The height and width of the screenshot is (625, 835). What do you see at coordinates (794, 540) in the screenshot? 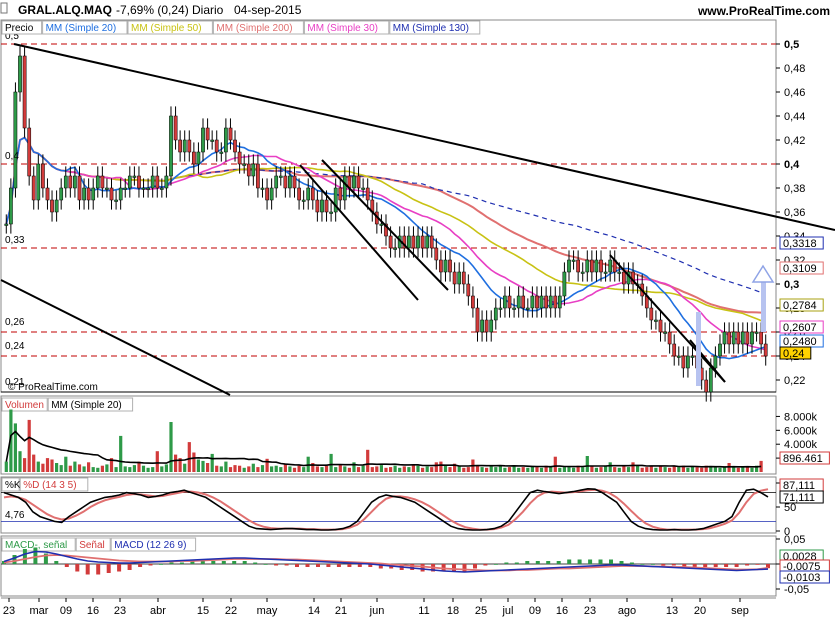
I see `macd-tick-label: 0,05` at bounding box center [794, 540].